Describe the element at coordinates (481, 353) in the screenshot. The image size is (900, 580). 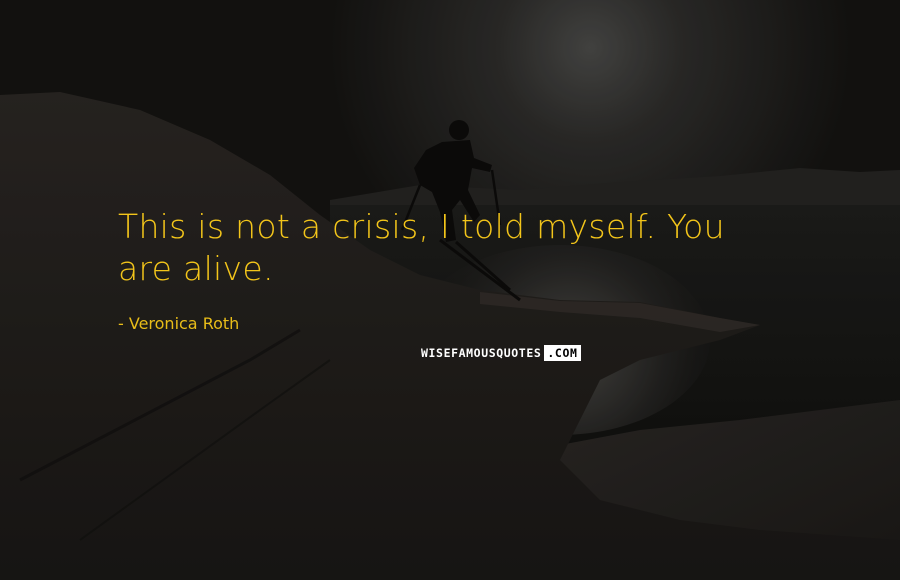
I see `watermark-main: WISEFAMOUSQUOTES` at that location.